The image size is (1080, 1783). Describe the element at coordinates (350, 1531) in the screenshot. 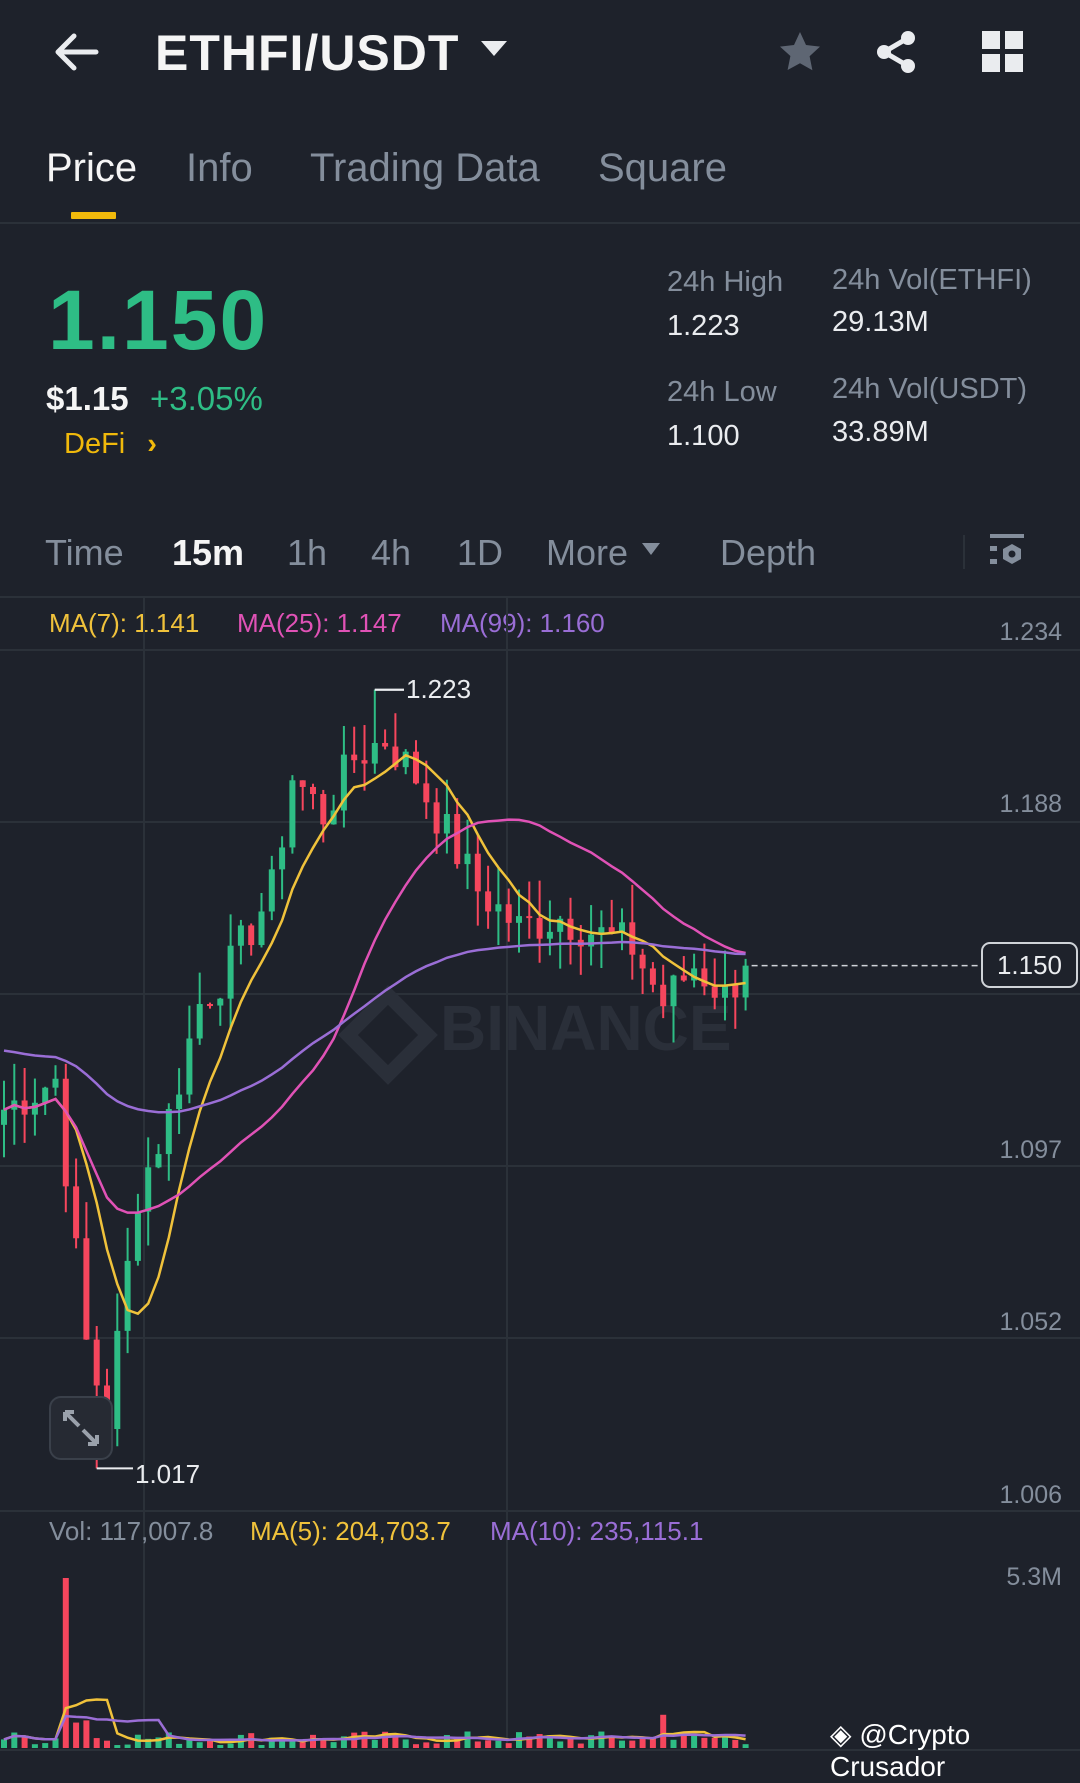

I see `volume-ma5-label: MA(5): 204,703.7` at that location.